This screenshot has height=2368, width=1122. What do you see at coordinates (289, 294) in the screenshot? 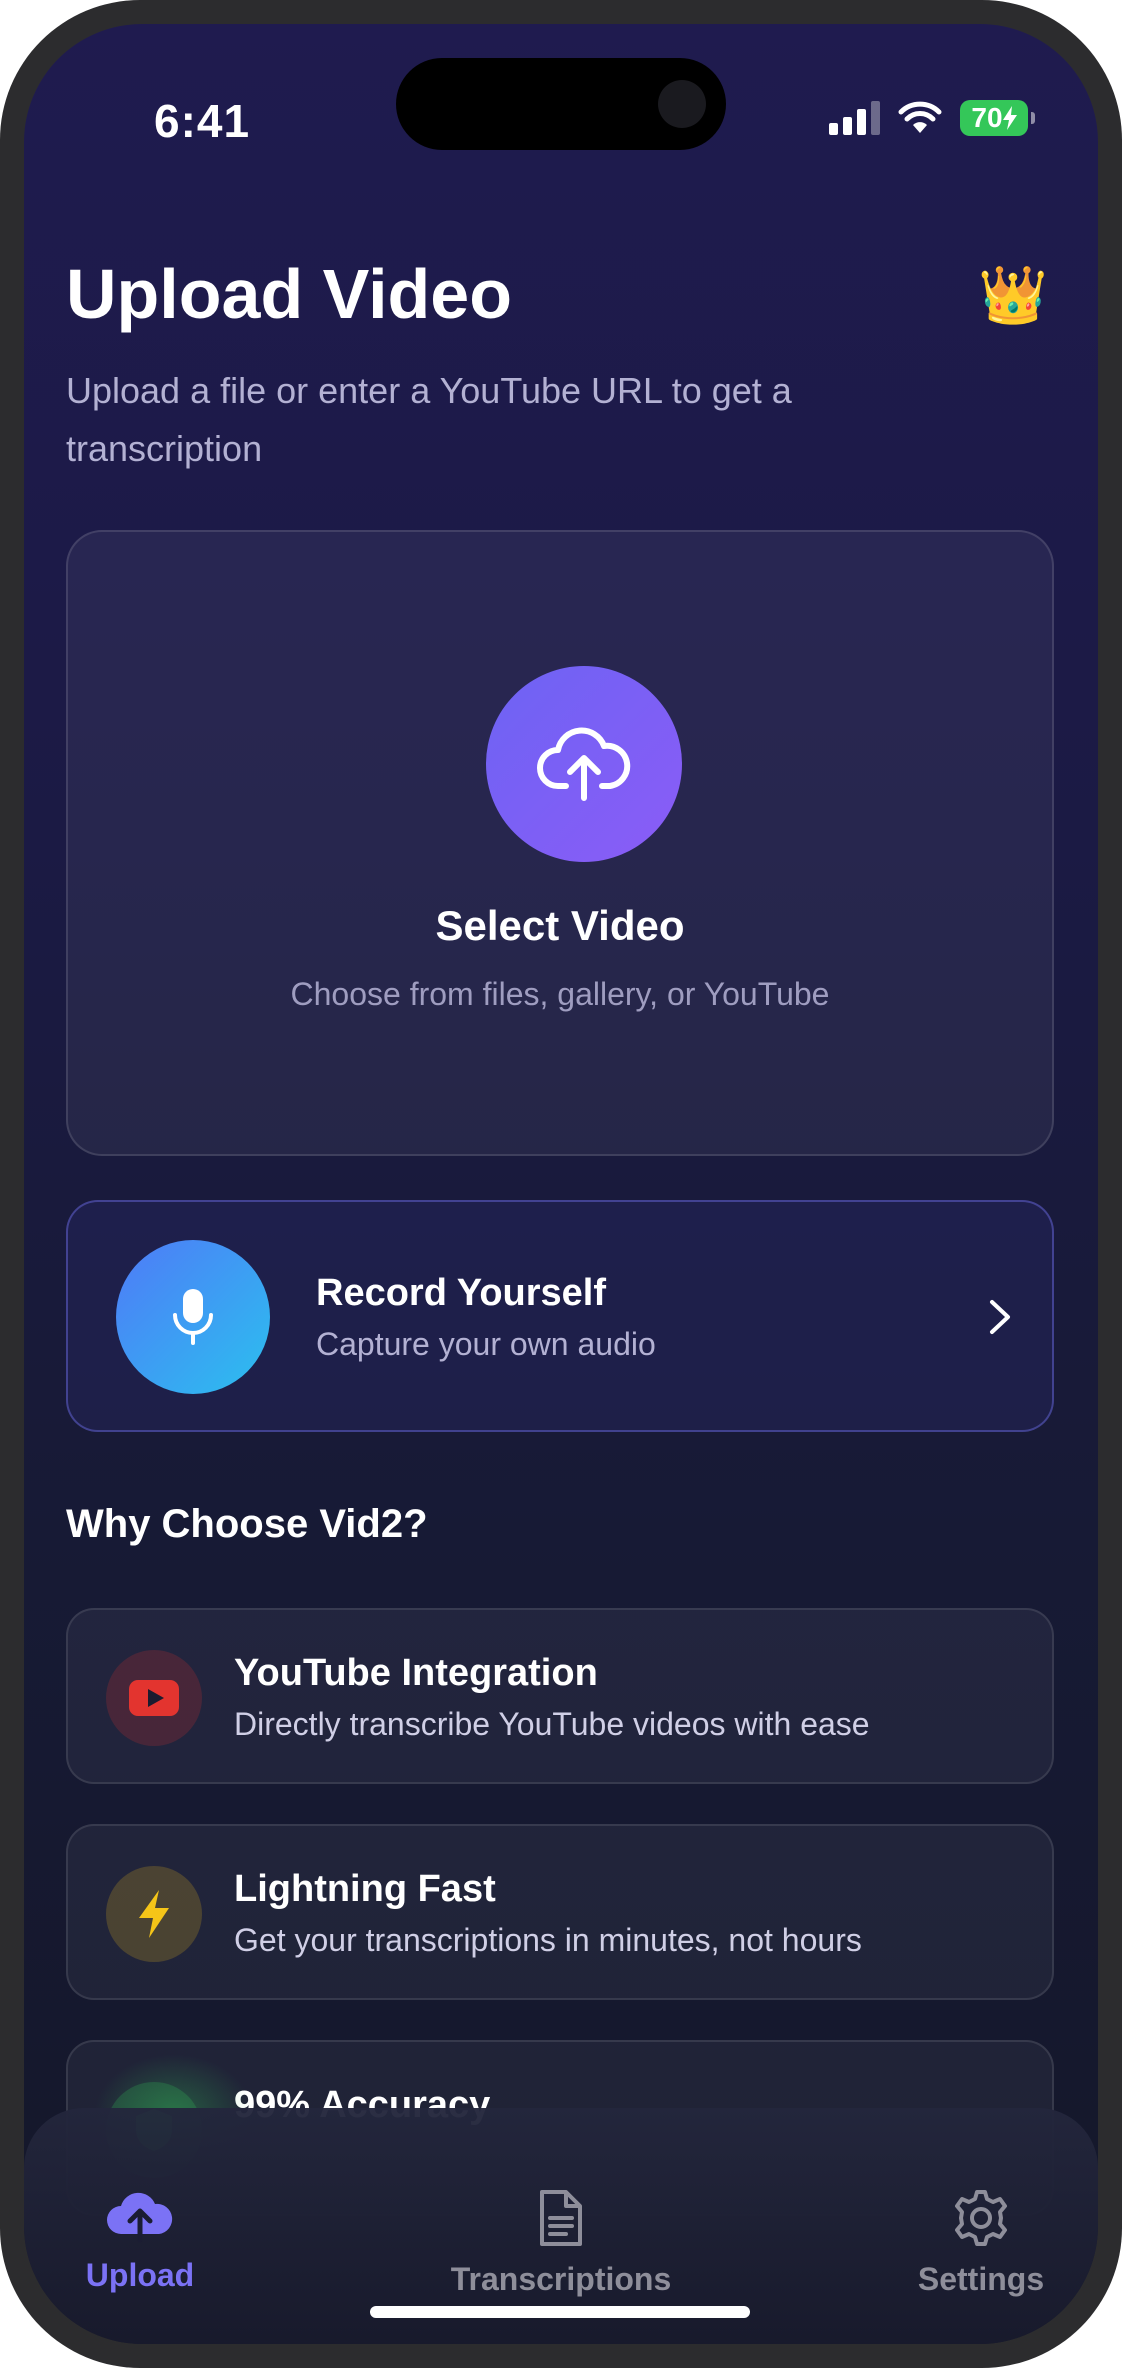
I see `page-title: Upload Video` at bounding box center [289, 294].